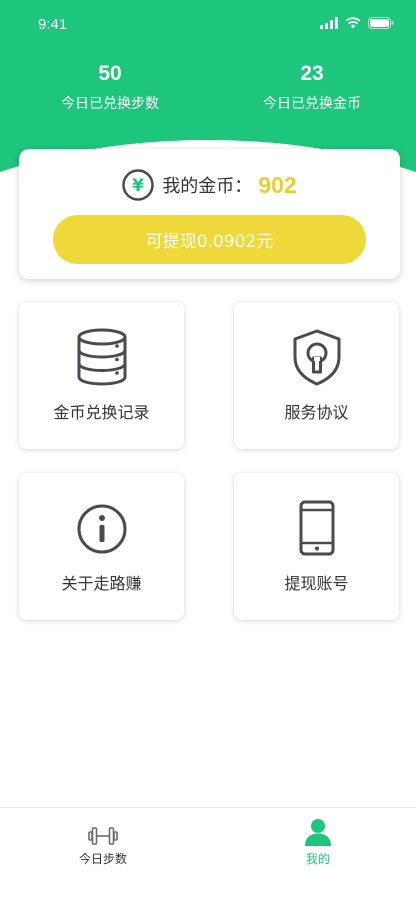 This screenshot has width=416, height=900. What do you see at coordinates (316, 528) in the screenshot?
I see `phone-icon` at bounding box center [316, 528].